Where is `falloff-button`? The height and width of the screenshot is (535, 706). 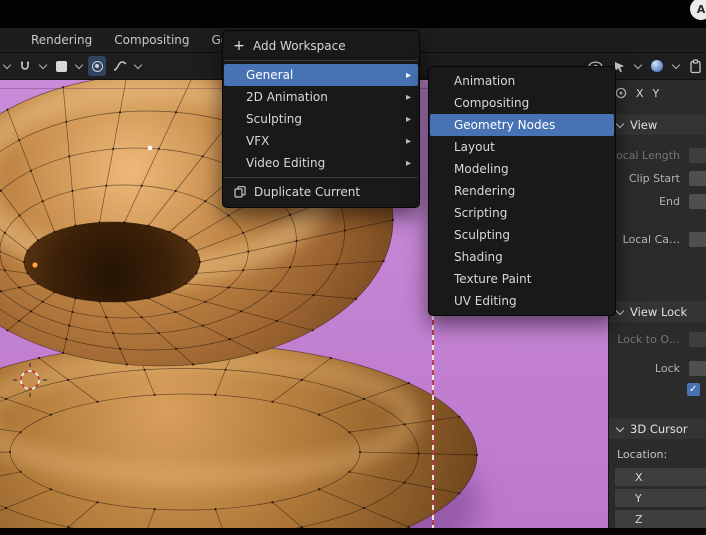 falloff-button is located at coordinates (120, 66).